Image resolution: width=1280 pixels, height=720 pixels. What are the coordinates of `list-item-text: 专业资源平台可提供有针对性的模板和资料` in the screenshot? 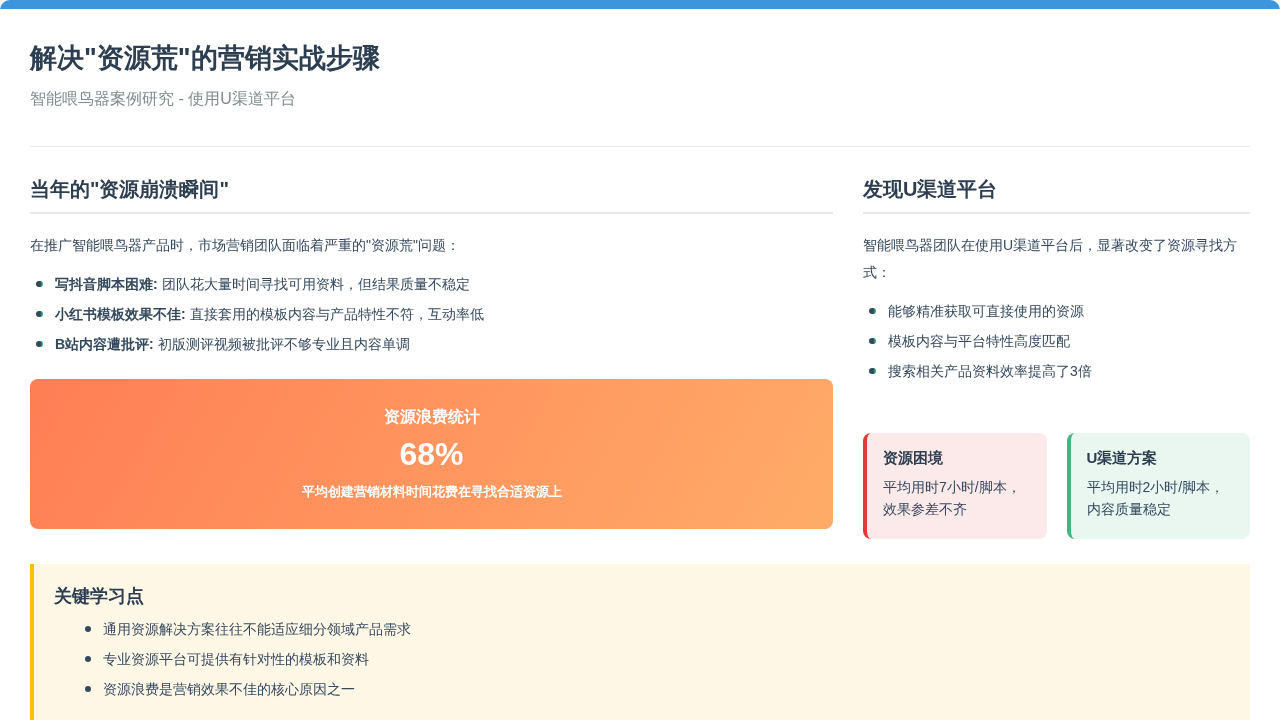 It's located at (236, 659).